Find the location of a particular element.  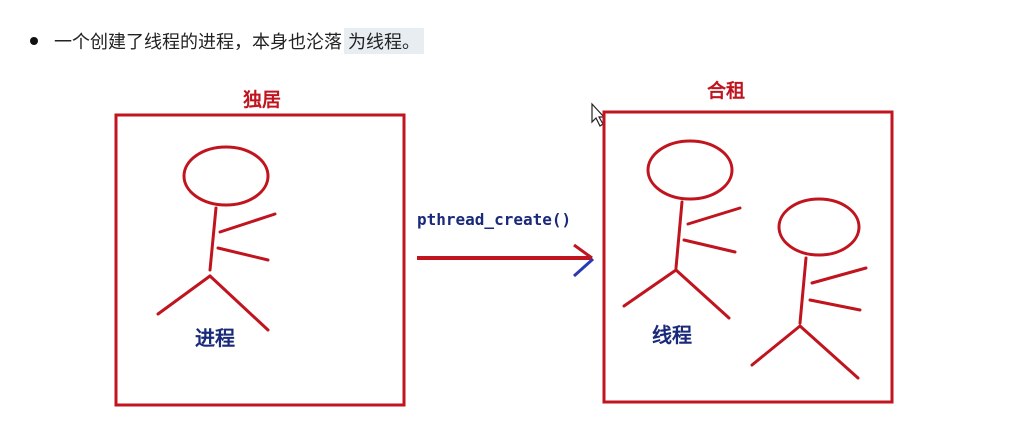

right-thread-label: 线程 is located at coordinates (672, 335).